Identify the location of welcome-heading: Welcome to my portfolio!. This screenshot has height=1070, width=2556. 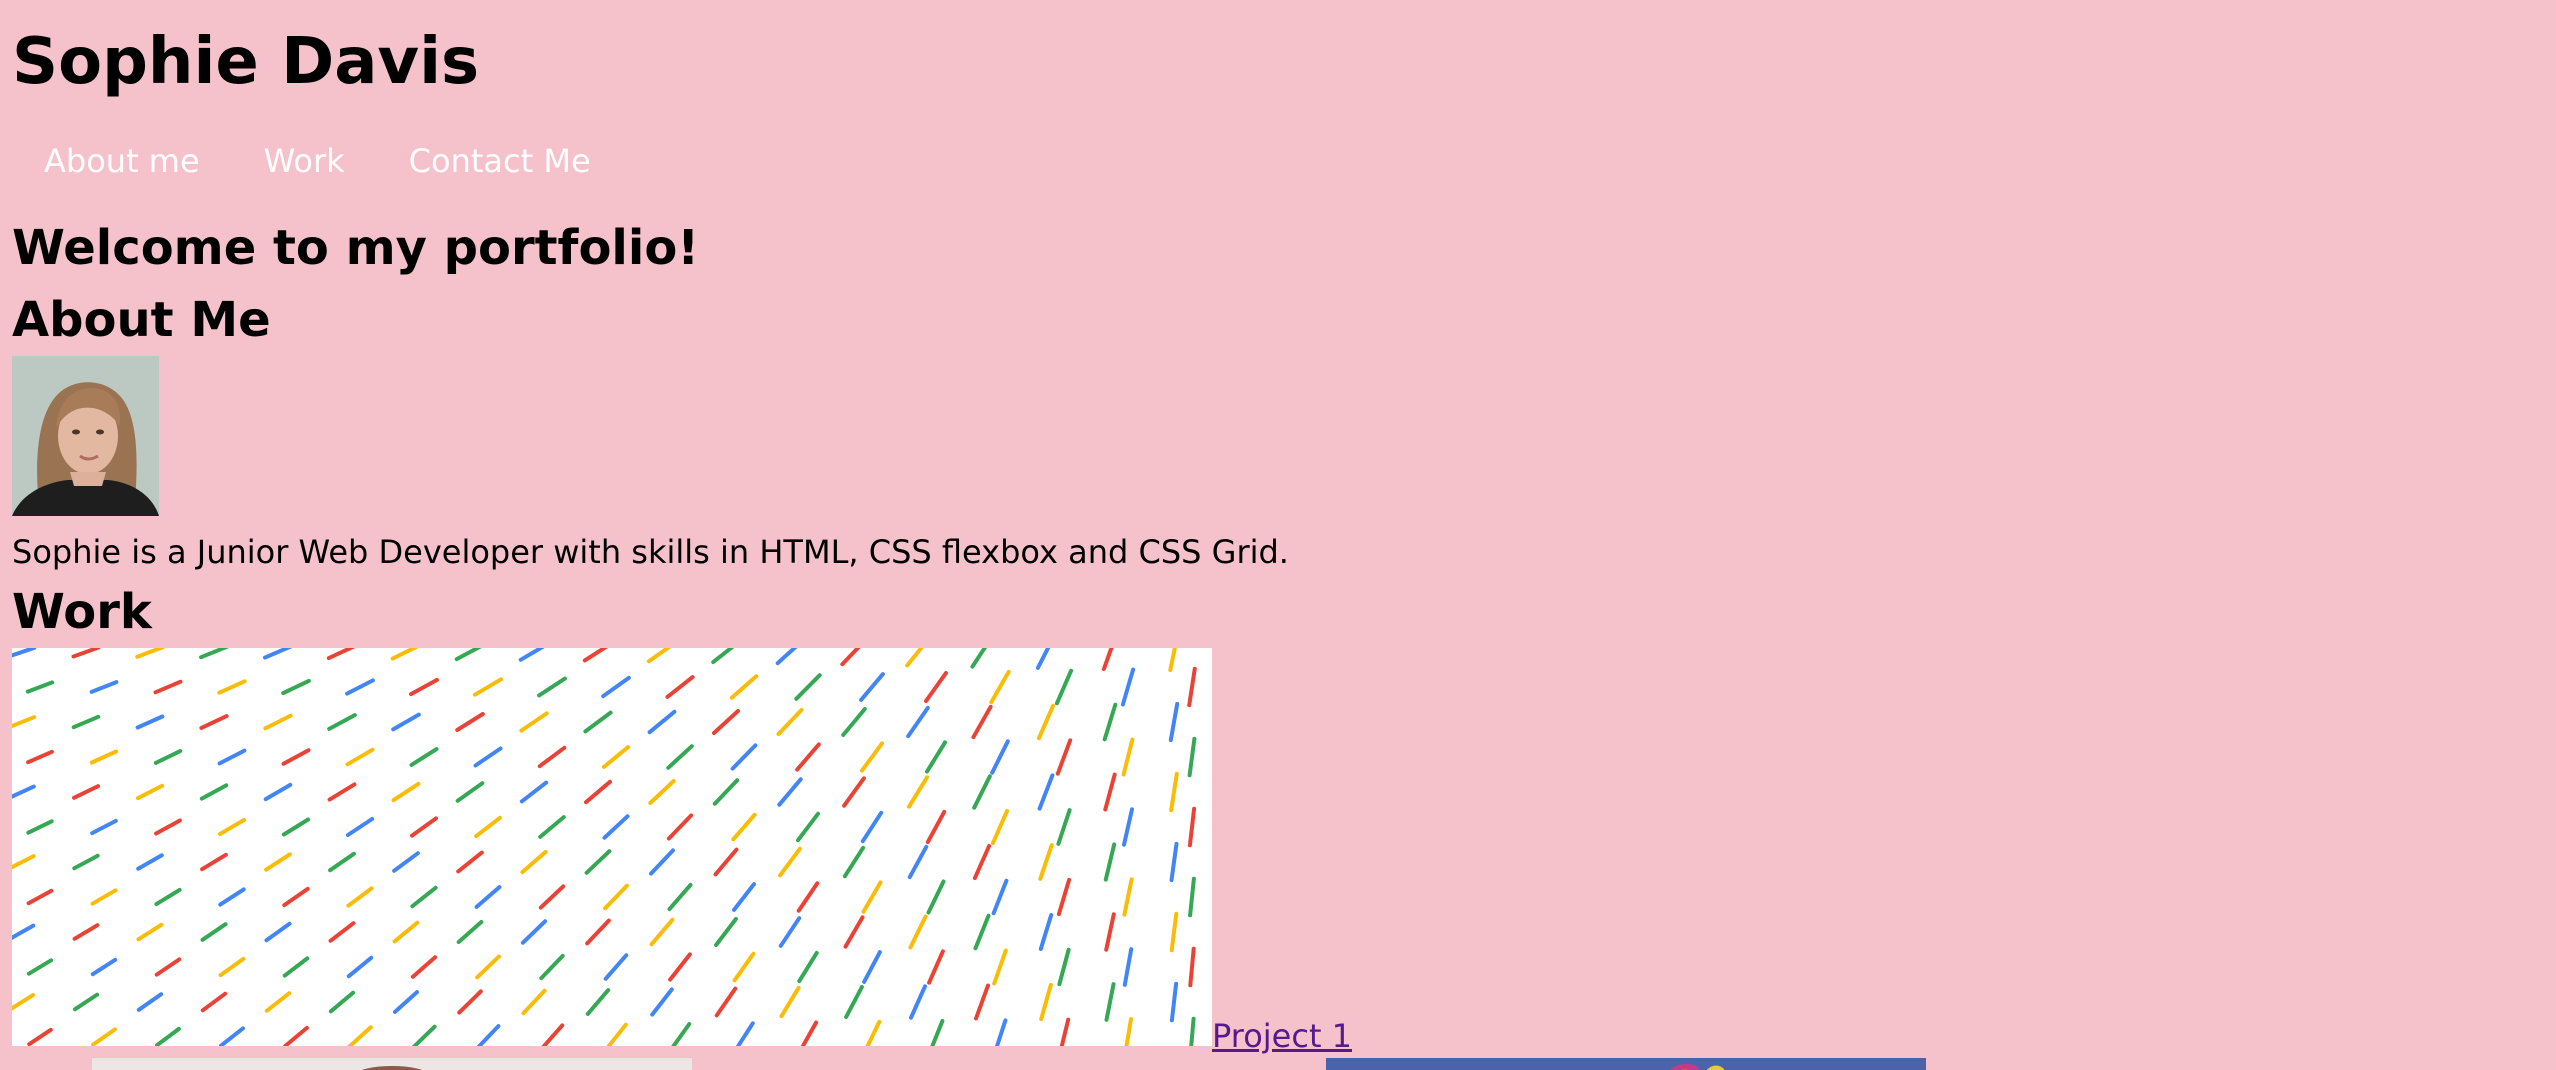
(356, 248).